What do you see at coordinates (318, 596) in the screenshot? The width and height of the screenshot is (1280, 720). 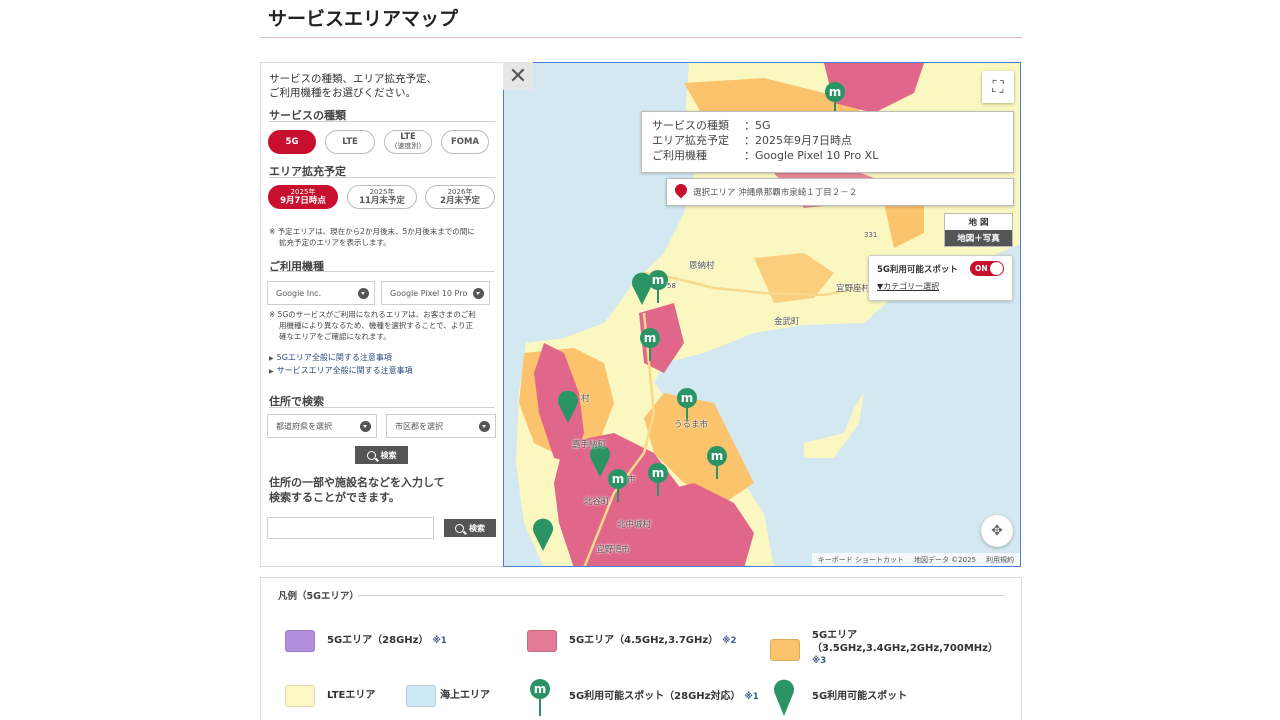 I see `legend-title: 凡例（5Gエリア）` at bounding box center [318, 596].